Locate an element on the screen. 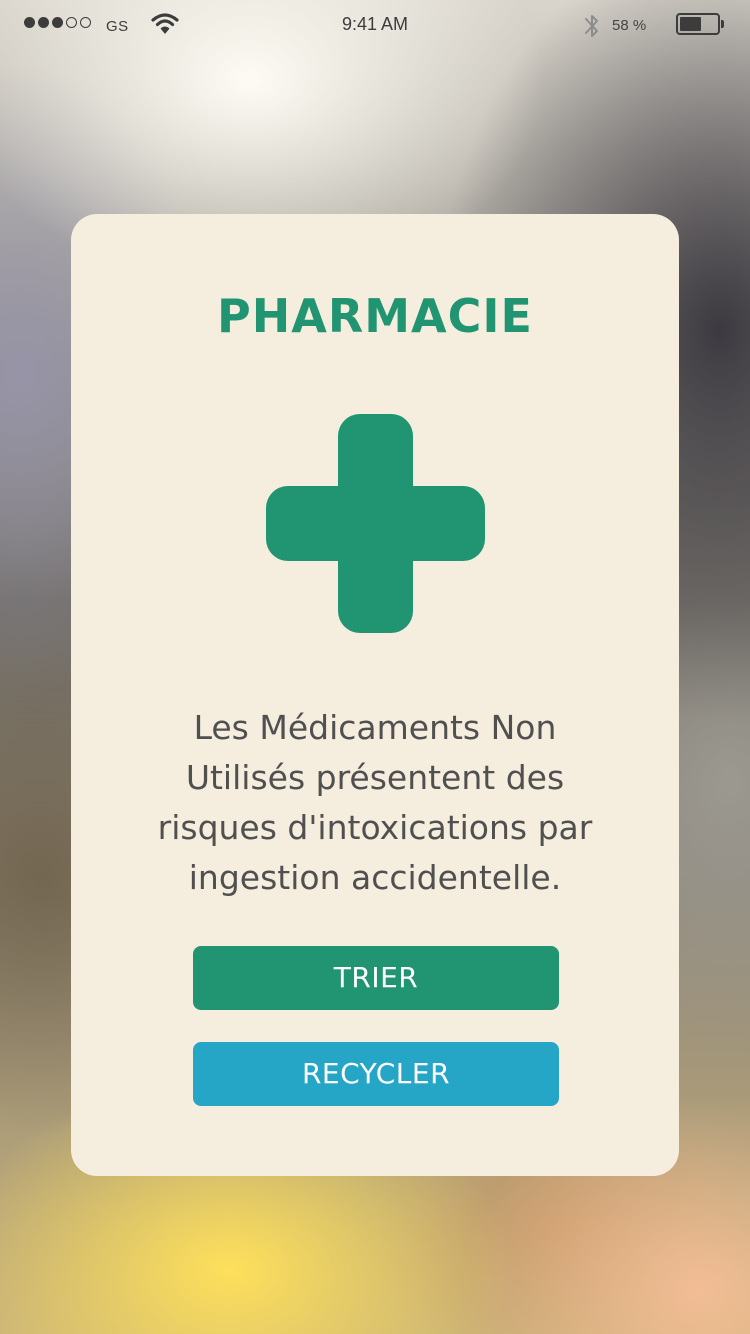  message-line: Les Médicaments Non is located at coordinates (375, 727).